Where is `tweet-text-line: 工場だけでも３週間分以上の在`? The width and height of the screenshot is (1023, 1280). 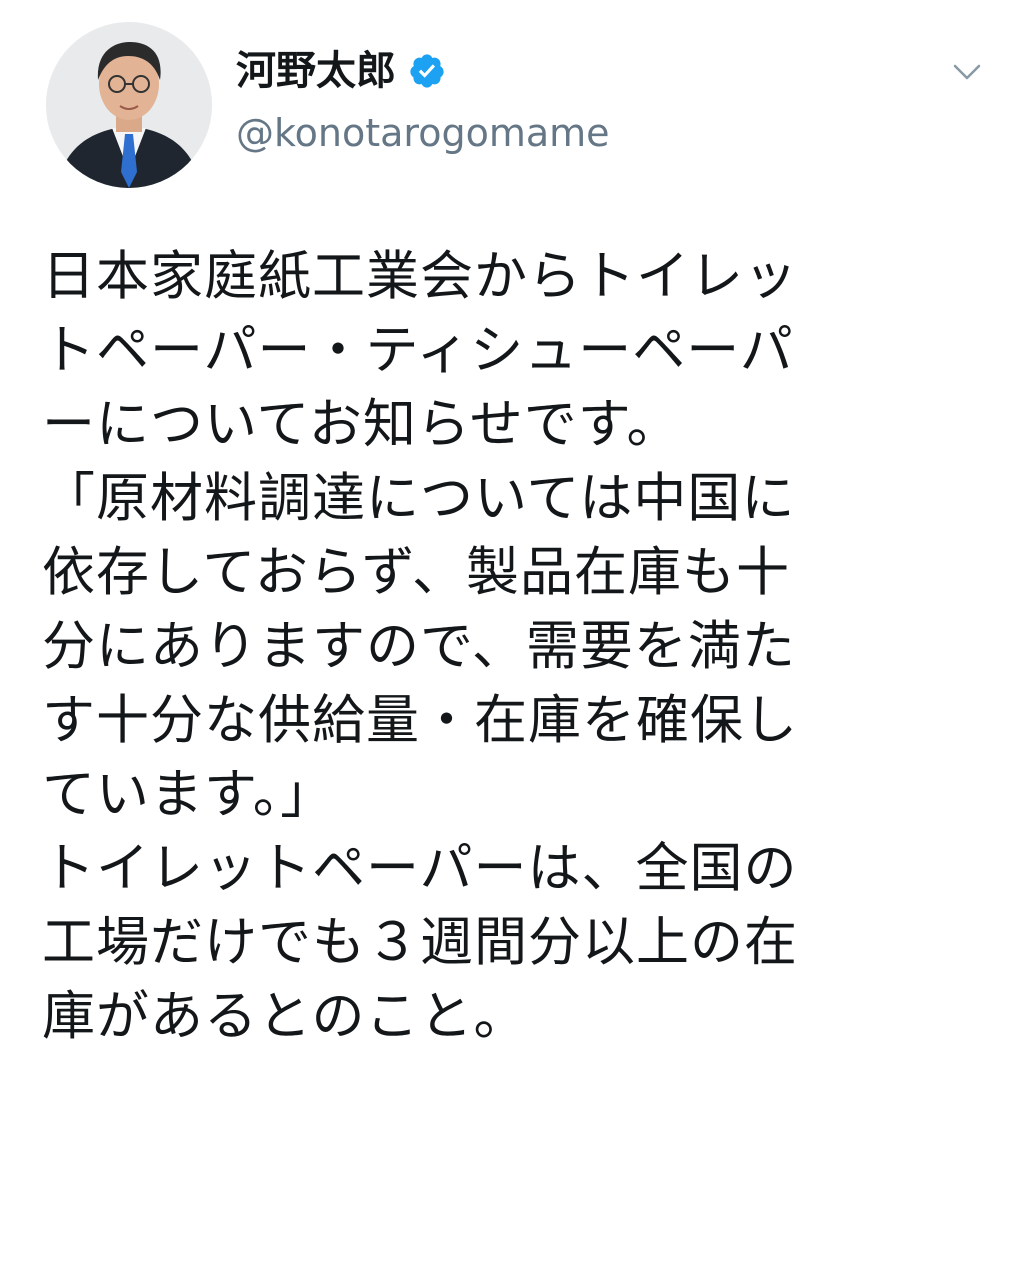 tweet-text-line: 工場だけでも３週間分以上の在 is located at coordinates (420, 942).